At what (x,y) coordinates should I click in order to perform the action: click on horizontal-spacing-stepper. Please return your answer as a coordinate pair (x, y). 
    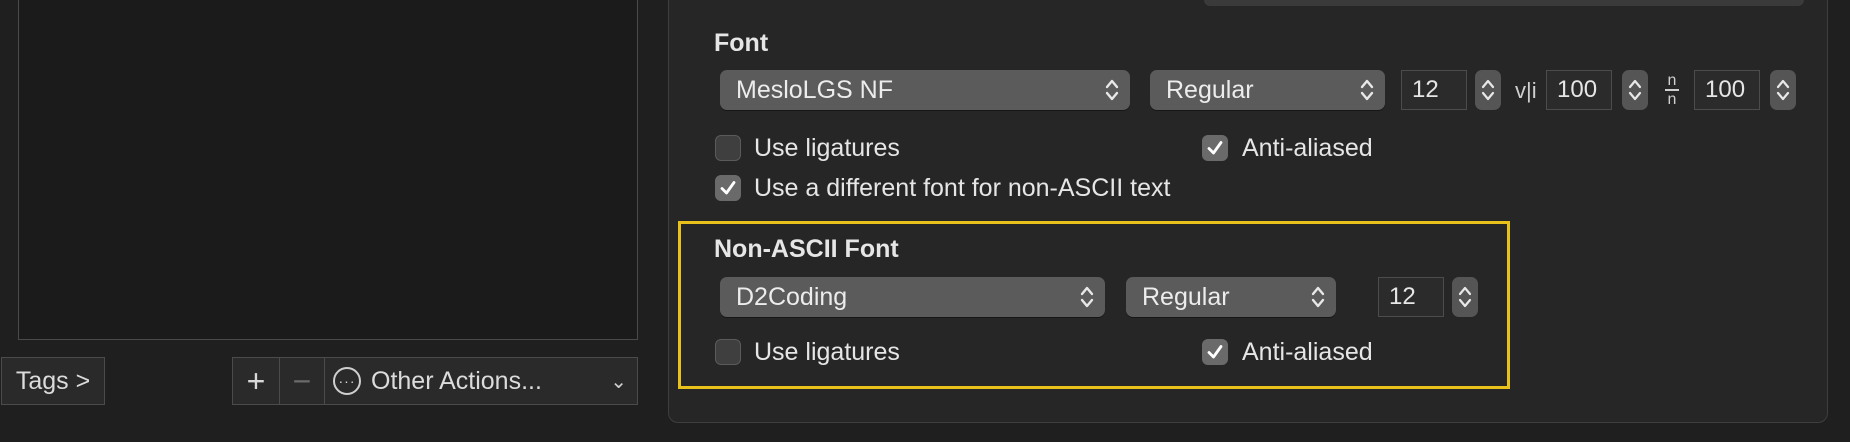
    Looking at the image, I should click on (1635, 90).